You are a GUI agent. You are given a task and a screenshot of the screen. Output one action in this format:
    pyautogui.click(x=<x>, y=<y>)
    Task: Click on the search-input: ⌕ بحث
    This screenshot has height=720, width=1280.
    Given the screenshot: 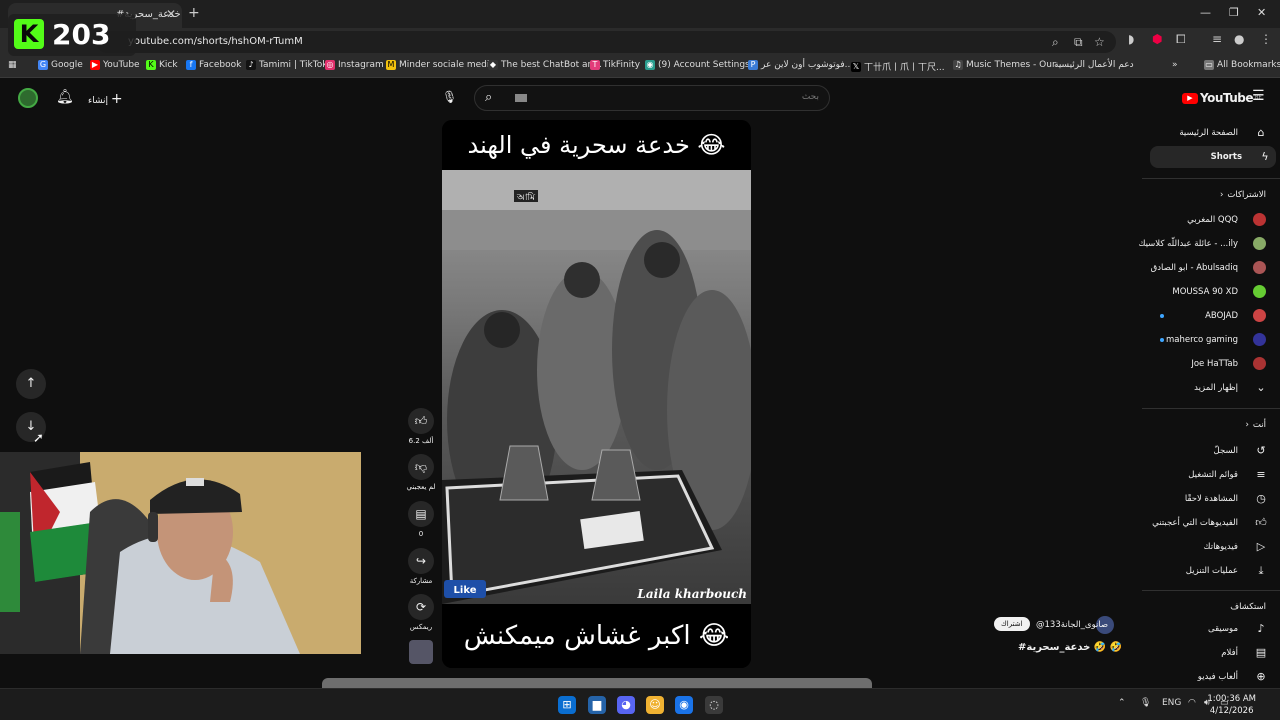 What is the action you would take?
    pyautogui.click(x=652, y=98)
    